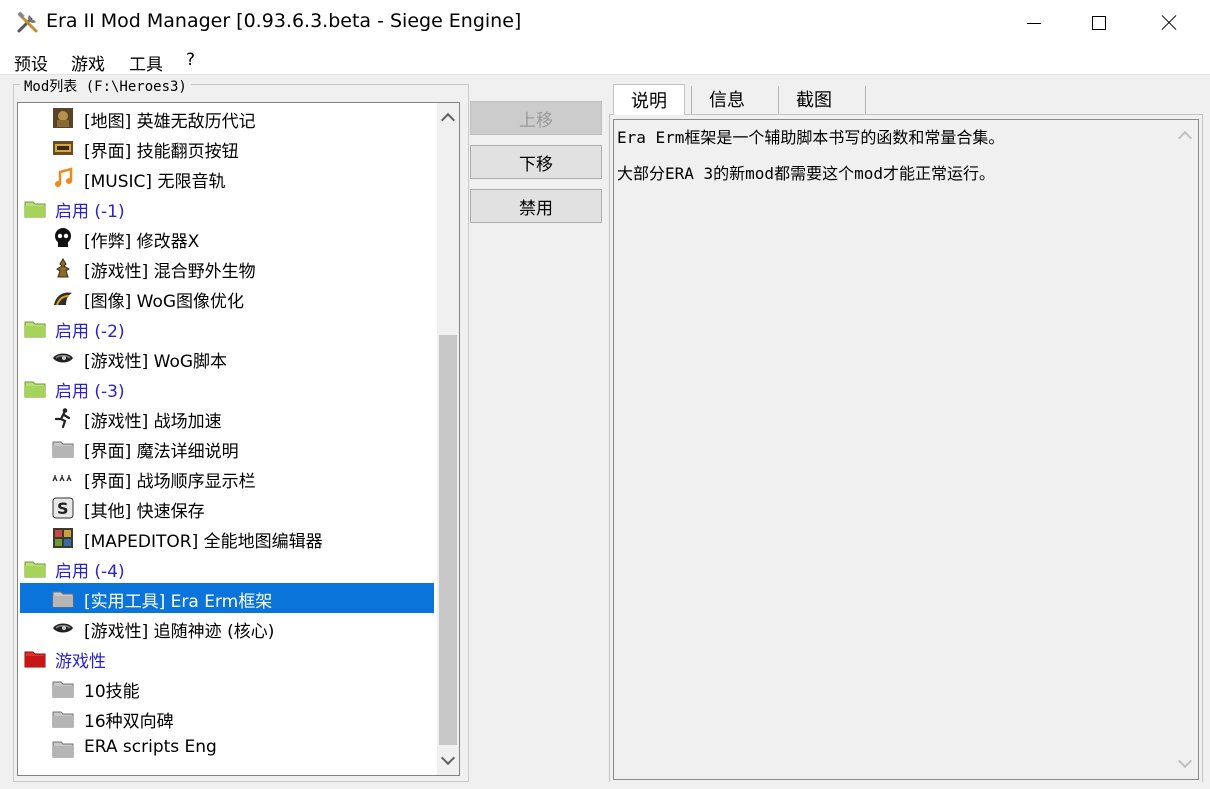 The height and width of the screenshot is (789, 1210). I want to click on row-label: 启用 (-4), so click(90, 572).